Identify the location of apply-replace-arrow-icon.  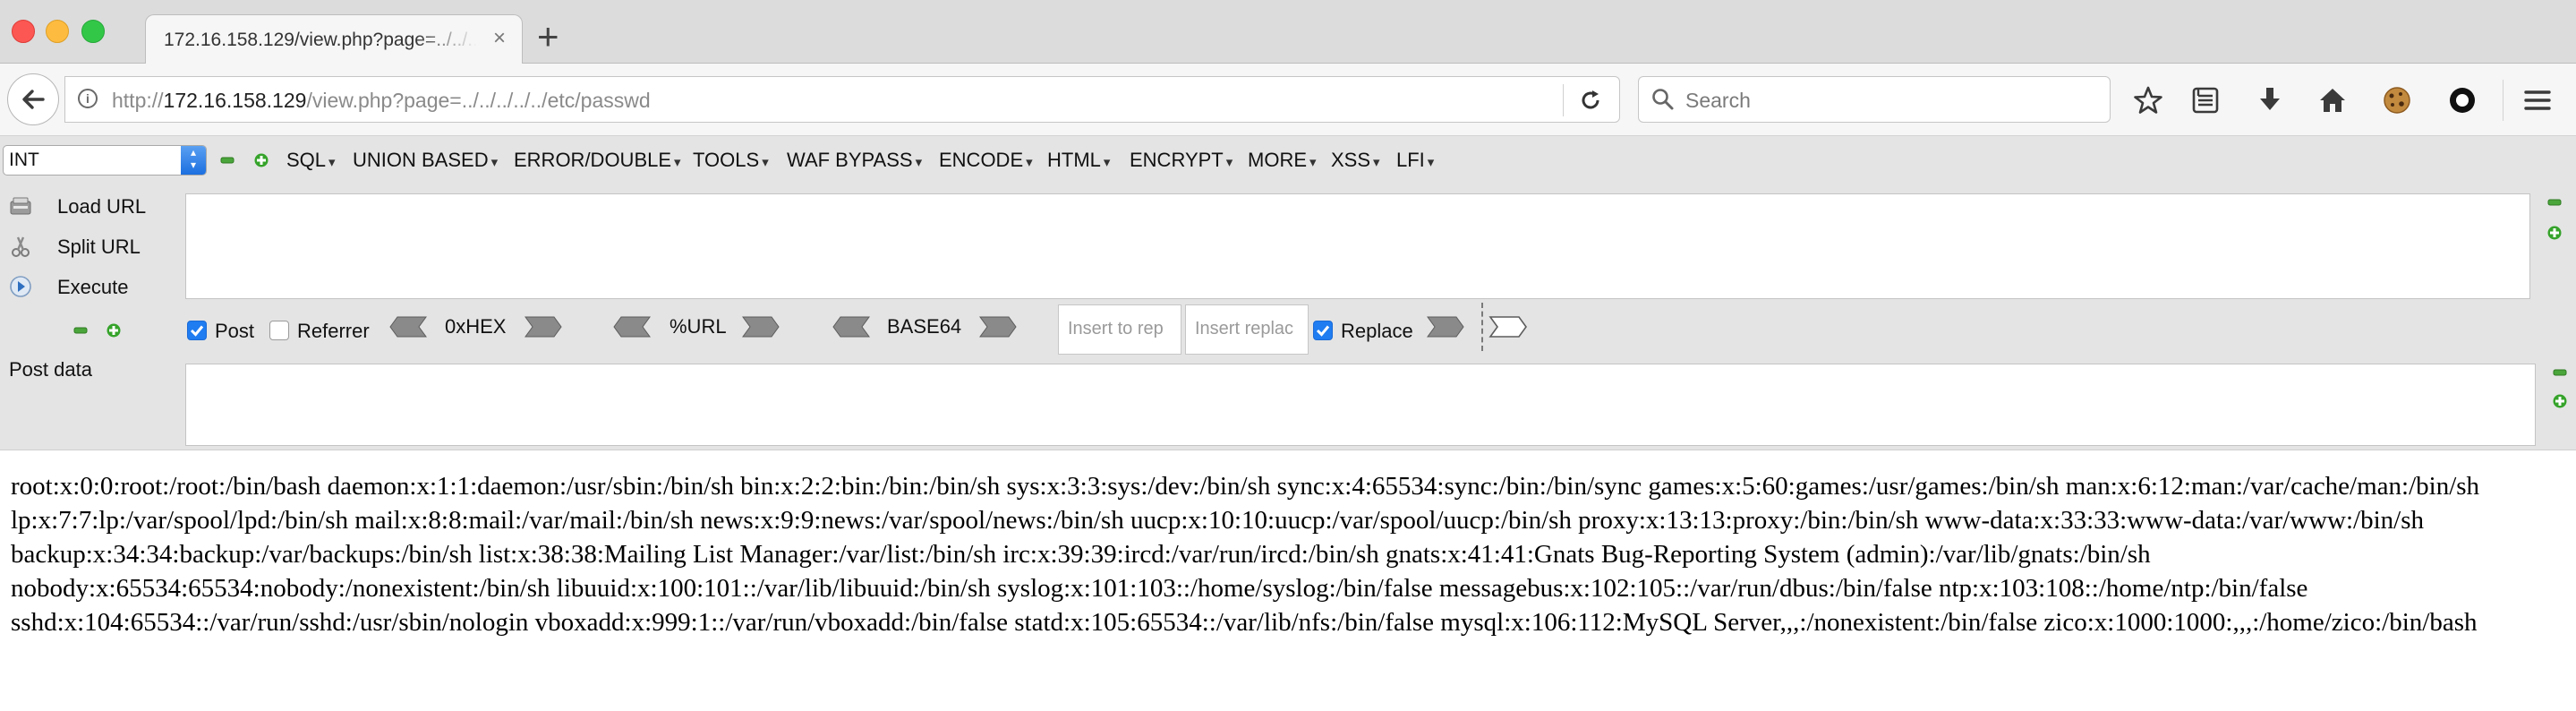
(1510, 326).